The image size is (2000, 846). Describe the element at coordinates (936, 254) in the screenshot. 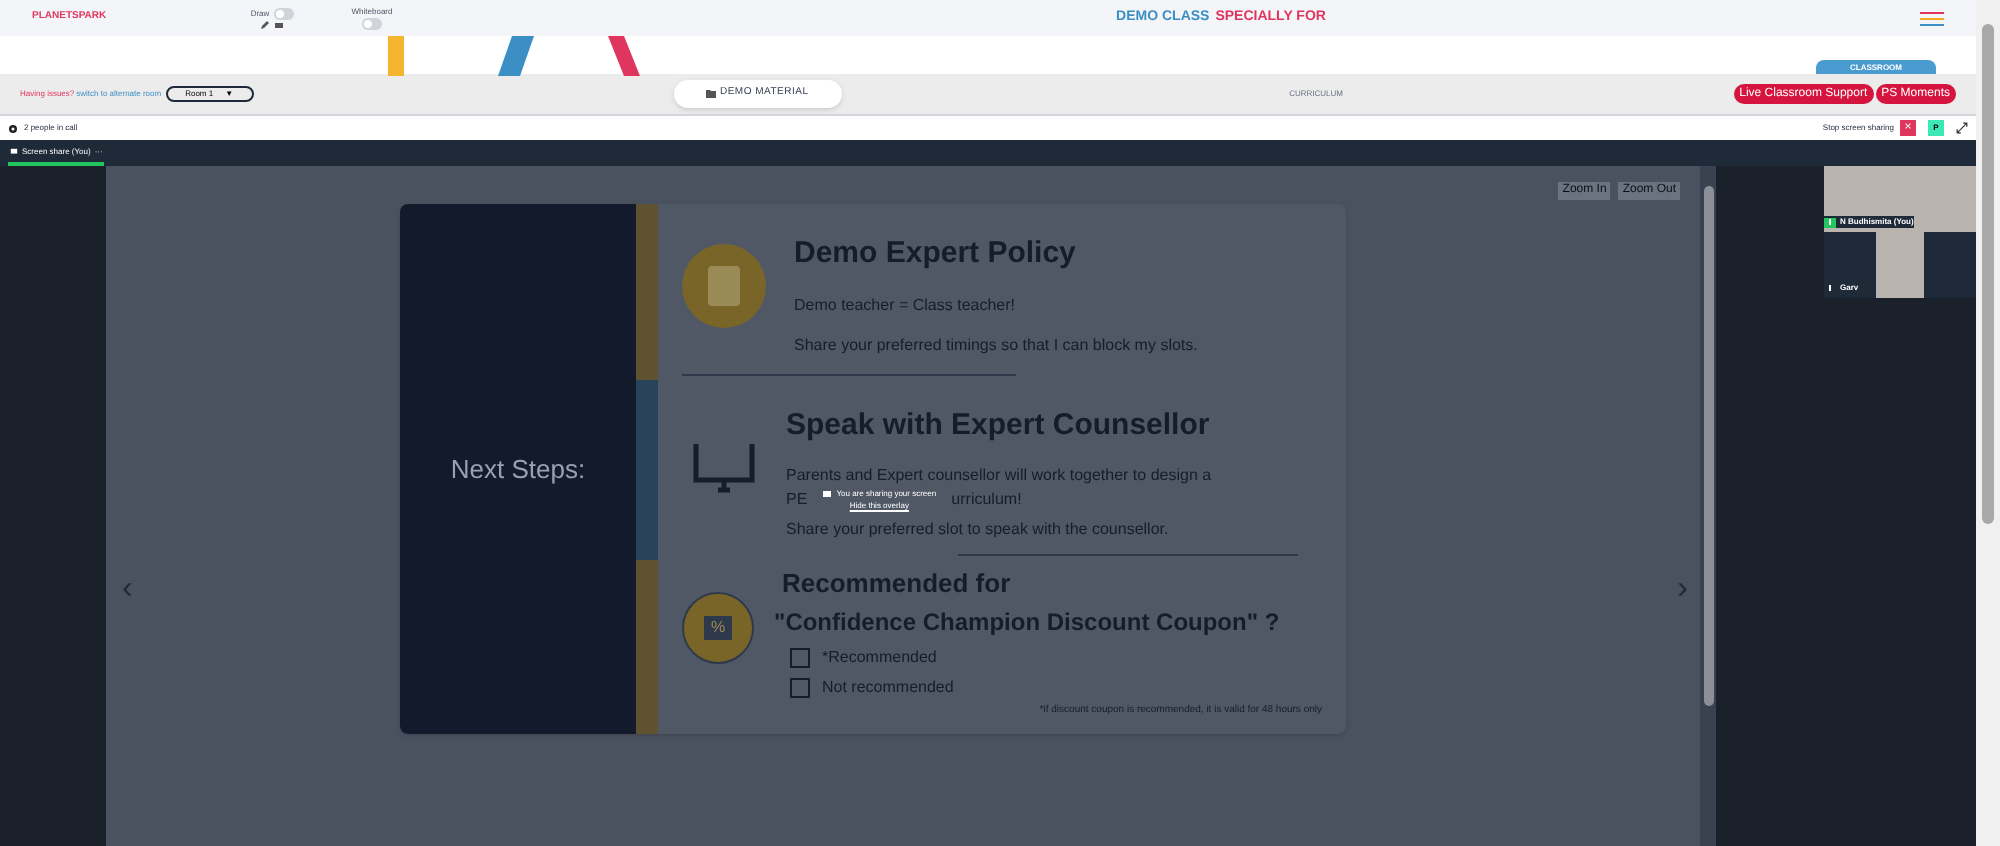

I see `section-heading: Demo Expert Policy` at that location.